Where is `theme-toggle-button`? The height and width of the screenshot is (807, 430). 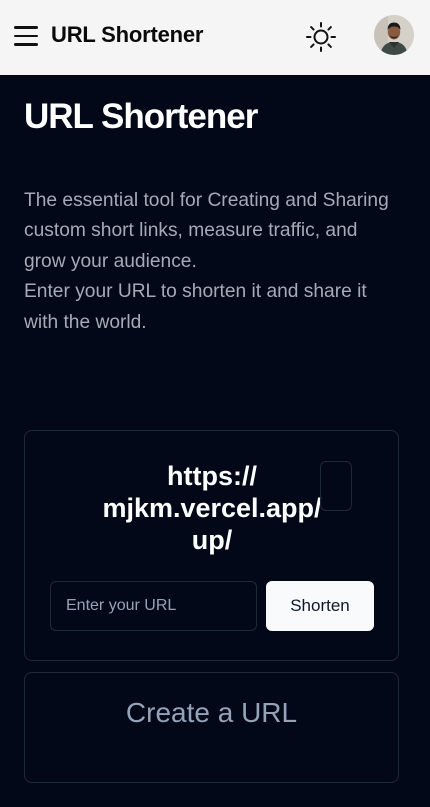 theme-toggle-button is located at coordinates (321, 37).